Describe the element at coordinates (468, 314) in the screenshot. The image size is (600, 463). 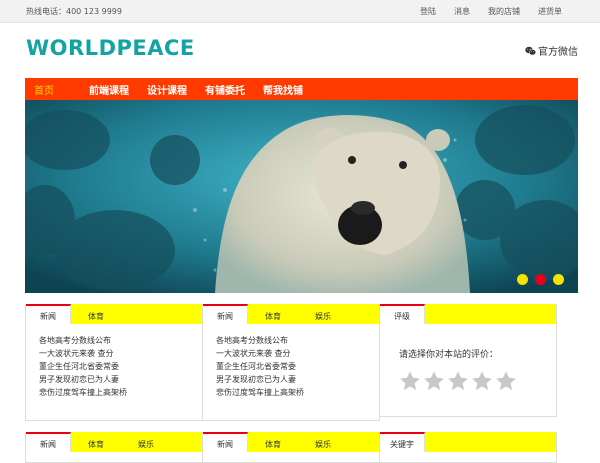
I see `panel-tabs: 评级` at that location.